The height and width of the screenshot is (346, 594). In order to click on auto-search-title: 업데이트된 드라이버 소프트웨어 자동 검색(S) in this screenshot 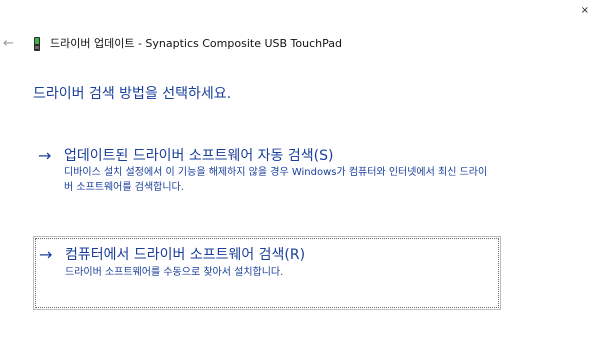, I will do `click(198, 156)`.